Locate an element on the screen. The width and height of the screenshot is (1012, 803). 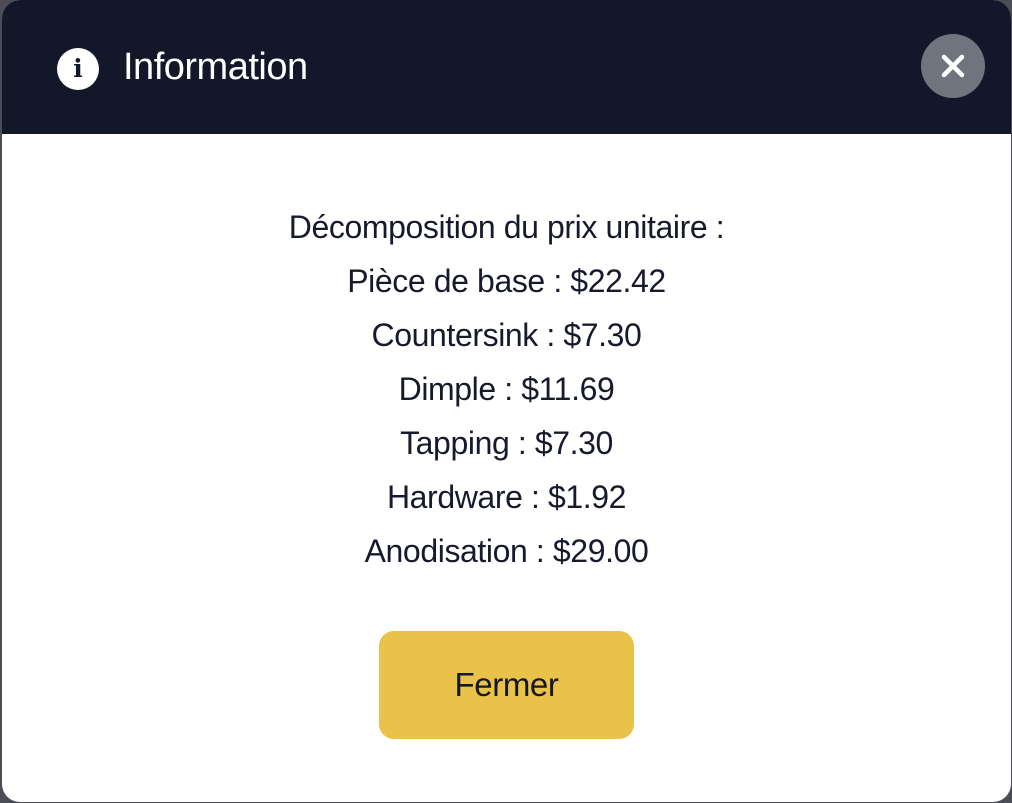
info-circle-icon: i is located at coordinates (78, 69).